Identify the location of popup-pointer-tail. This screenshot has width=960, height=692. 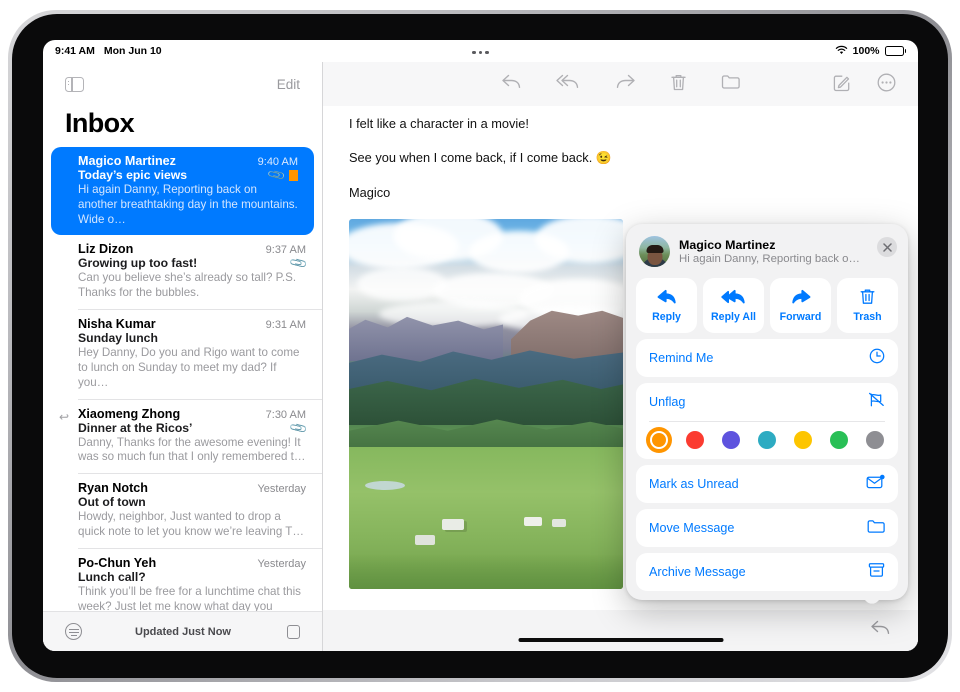
(872, 601).